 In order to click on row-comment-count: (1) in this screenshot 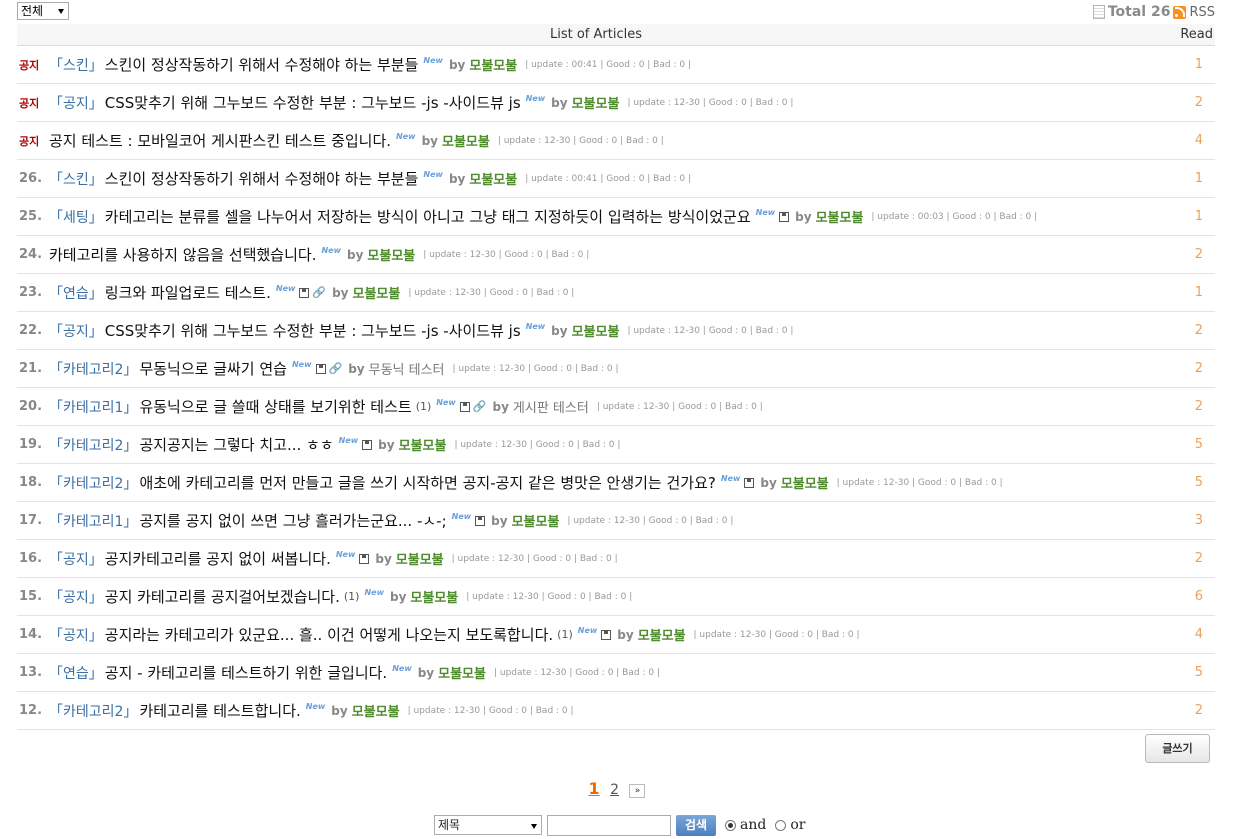, I will do `click(351, 596)`.